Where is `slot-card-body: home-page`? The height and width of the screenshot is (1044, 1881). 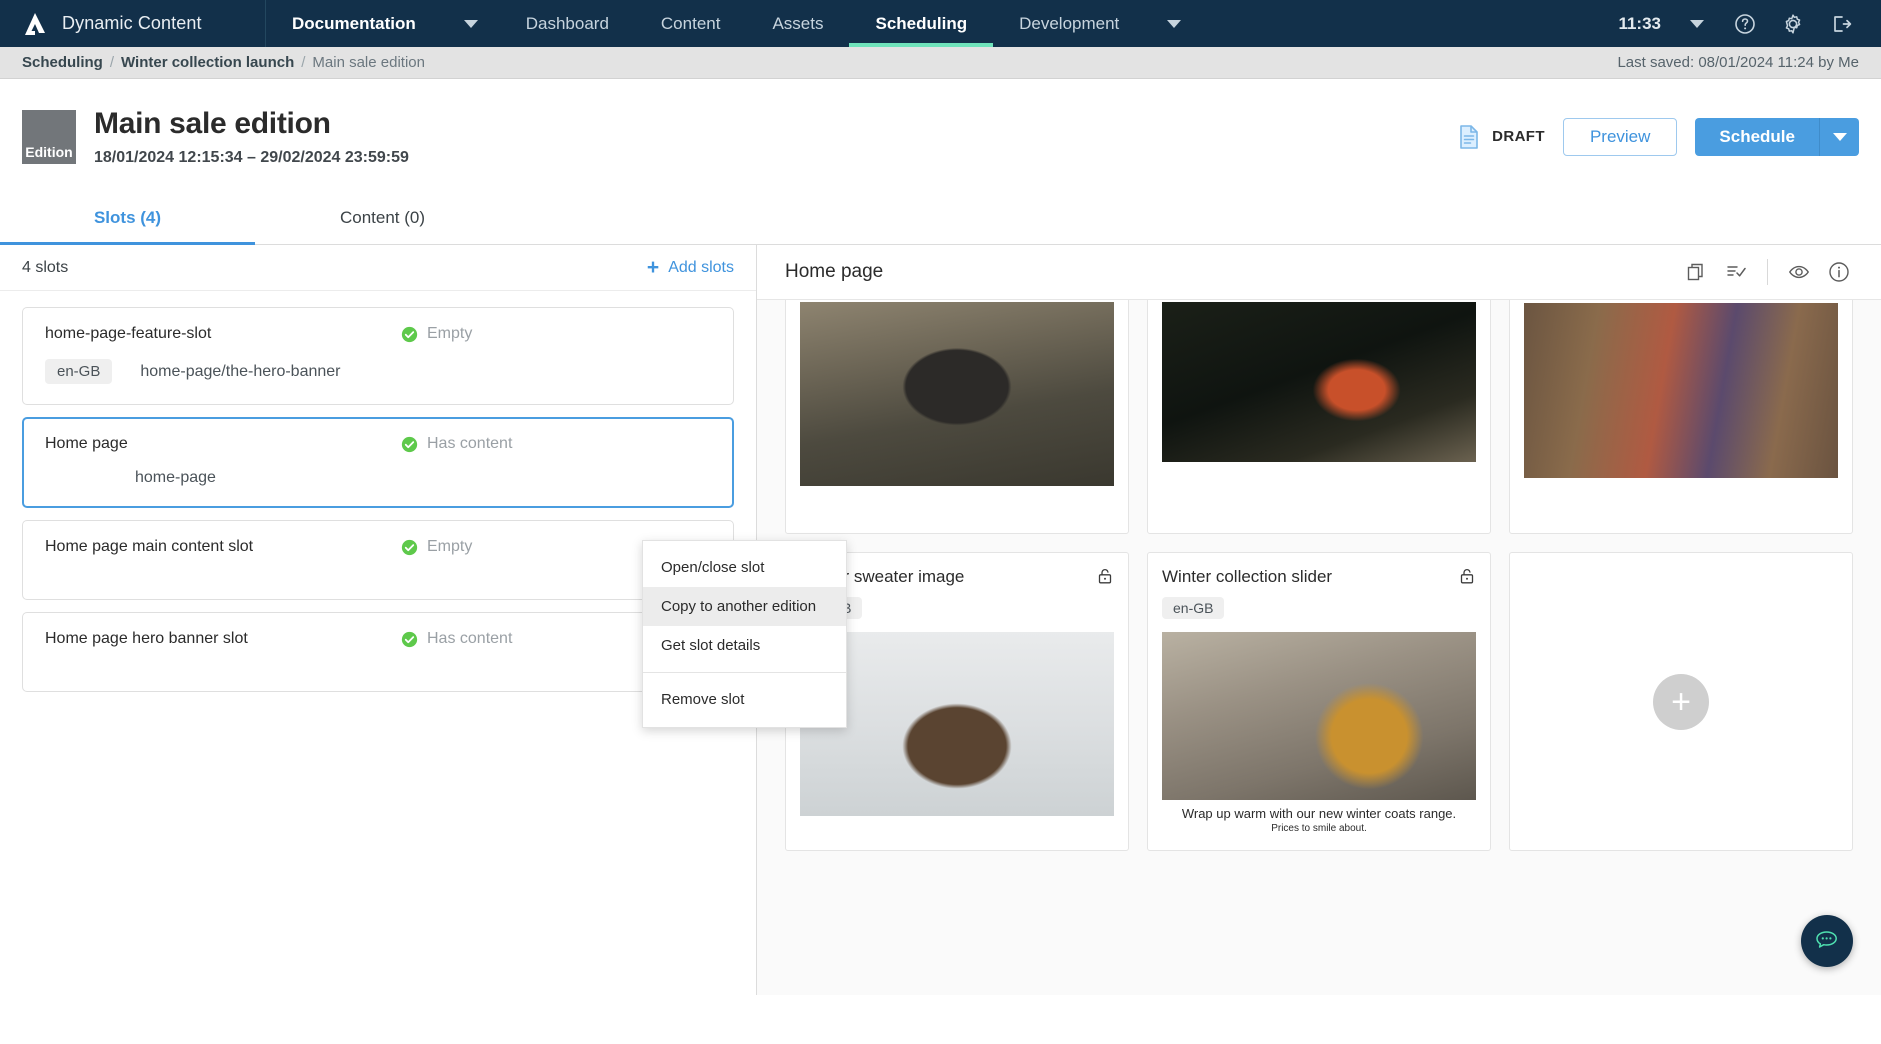 slot-card-body: home-page is located at coordinates (378, 478).